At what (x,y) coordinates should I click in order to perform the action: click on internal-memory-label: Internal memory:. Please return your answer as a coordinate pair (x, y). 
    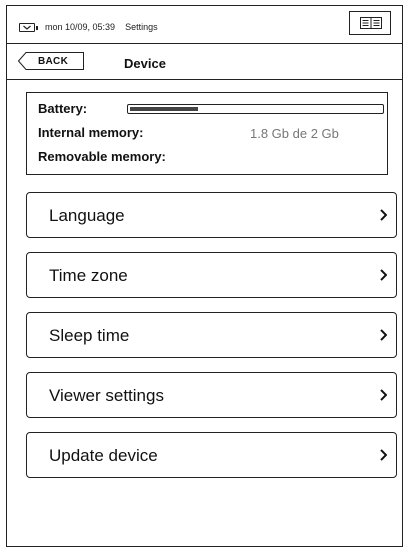
    Looking at the image, I should click on (91, 132).